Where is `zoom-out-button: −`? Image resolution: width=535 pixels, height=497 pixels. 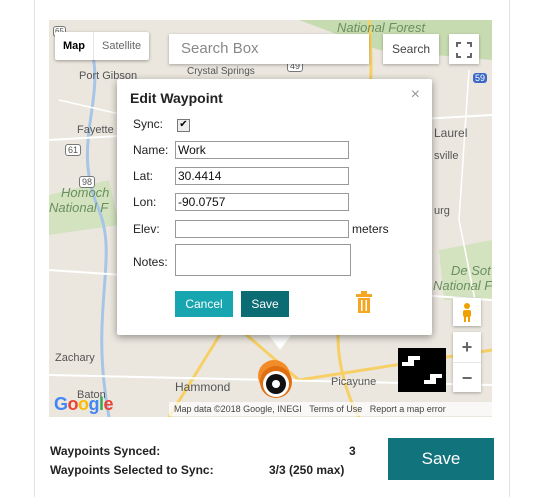
zoom-out-button: − is located at coordinates (467, 377).